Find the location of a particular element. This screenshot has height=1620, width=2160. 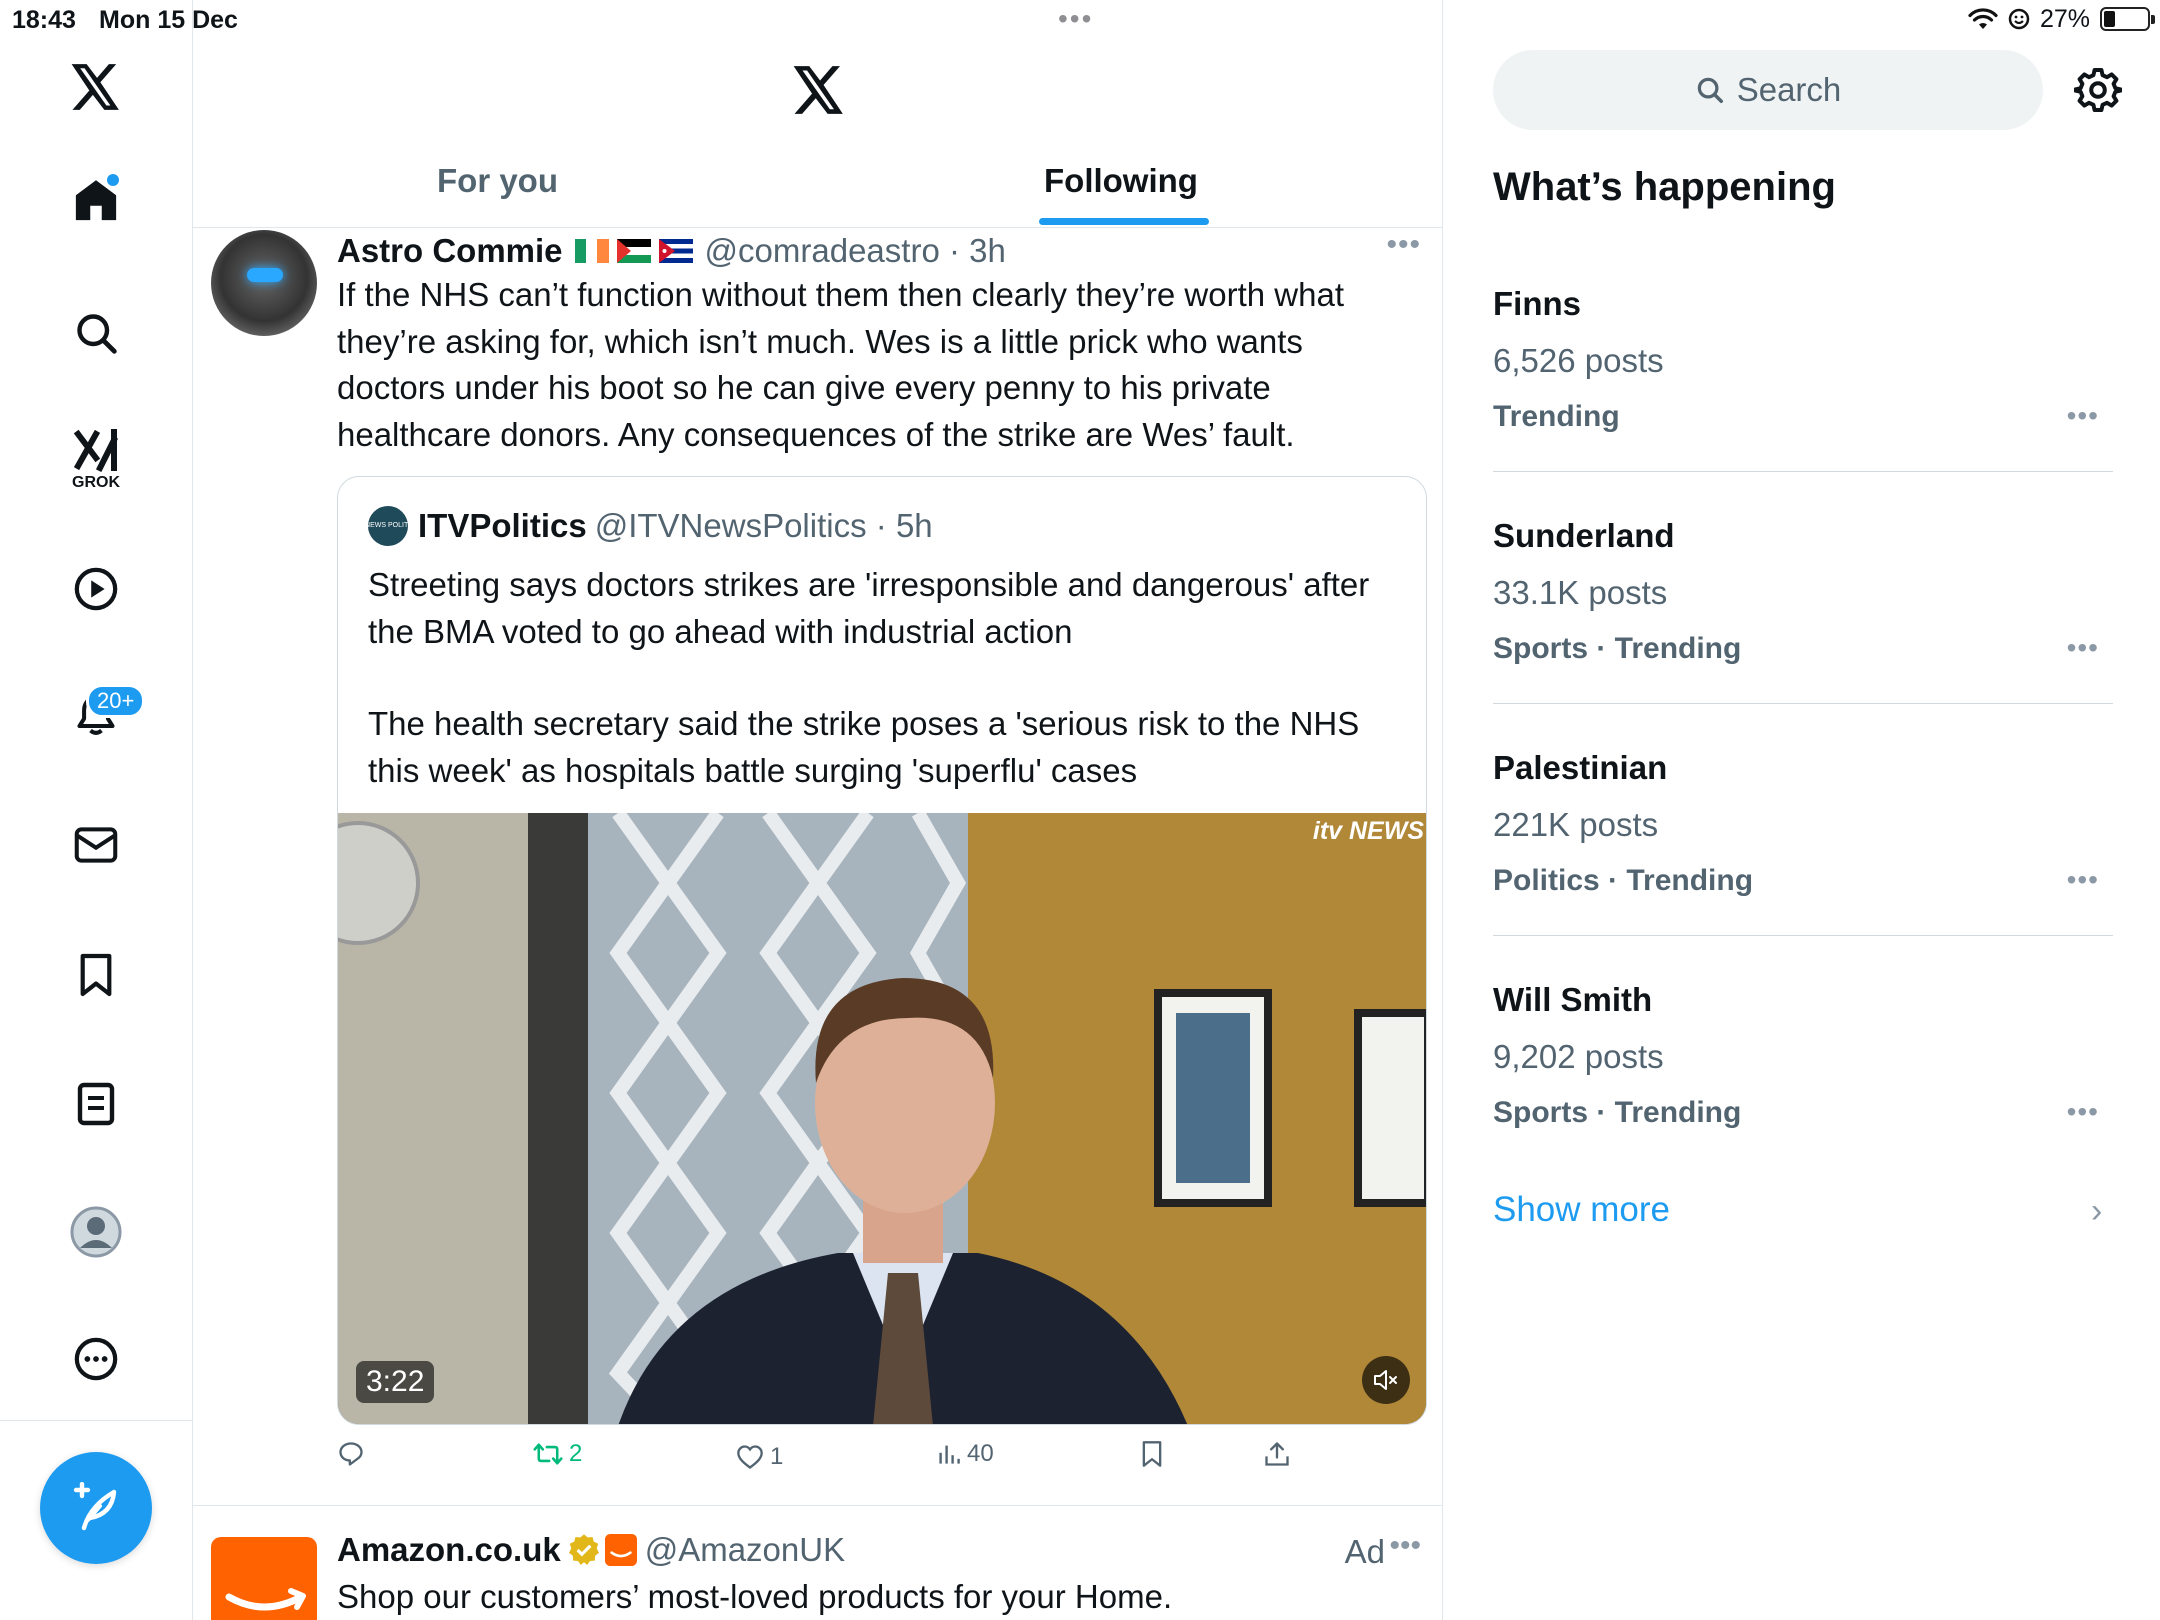

video-watermark: itv NEWS is located at coordinates (1368, 831).